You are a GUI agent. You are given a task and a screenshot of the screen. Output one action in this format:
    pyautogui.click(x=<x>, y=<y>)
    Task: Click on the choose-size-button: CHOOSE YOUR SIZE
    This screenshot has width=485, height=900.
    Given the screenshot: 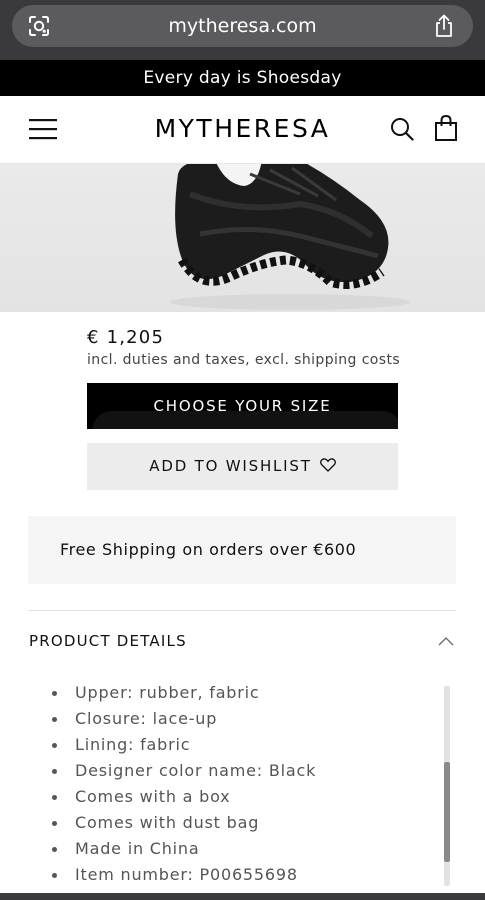 What is the action you would take?
    pyautogui.click(x=242, y=406)
    